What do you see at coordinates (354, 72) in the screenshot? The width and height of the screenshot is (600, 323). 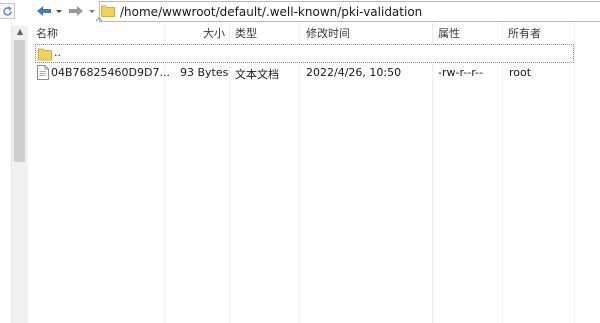 I see `file-modified: 2022/4/26, 10:50` at bounding box center [354, 72].